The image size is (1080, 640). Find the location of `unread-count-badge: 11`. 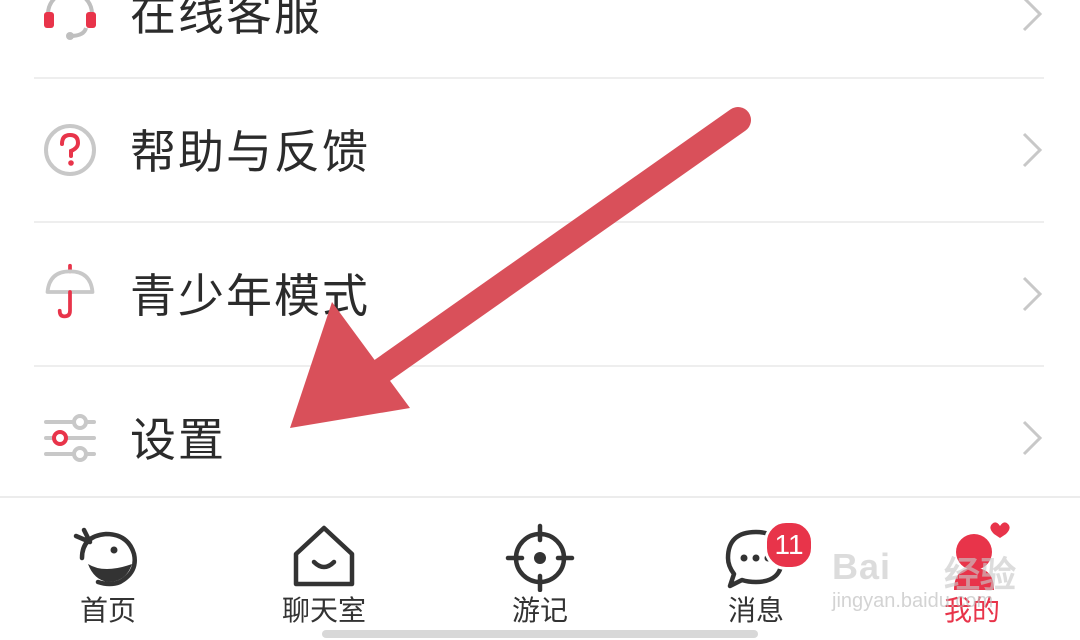

unread-count-badge: 11 is located at coordinates (789, 545).